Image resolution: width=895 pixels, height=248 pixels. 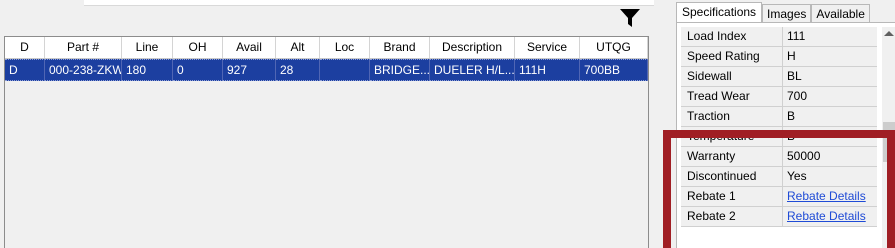 What do you see at coordinates (840, 13) in the screenshot?
I see `tab-available: Available` at bounding box center [840, 13].